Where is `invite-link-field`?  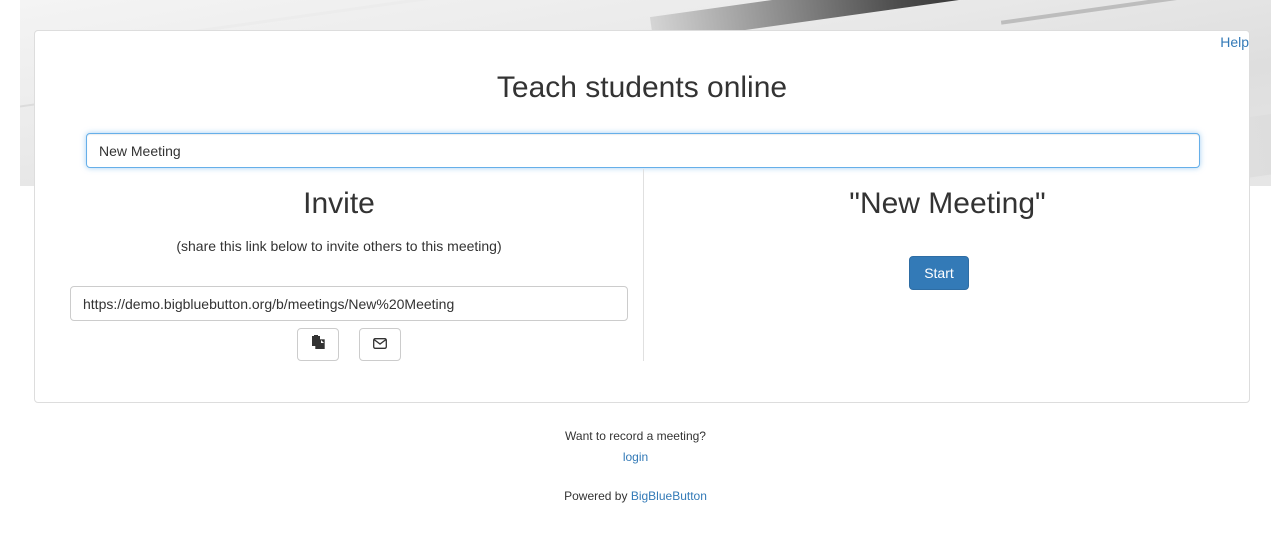 invite-link-field is located at coordinates (349, 303).